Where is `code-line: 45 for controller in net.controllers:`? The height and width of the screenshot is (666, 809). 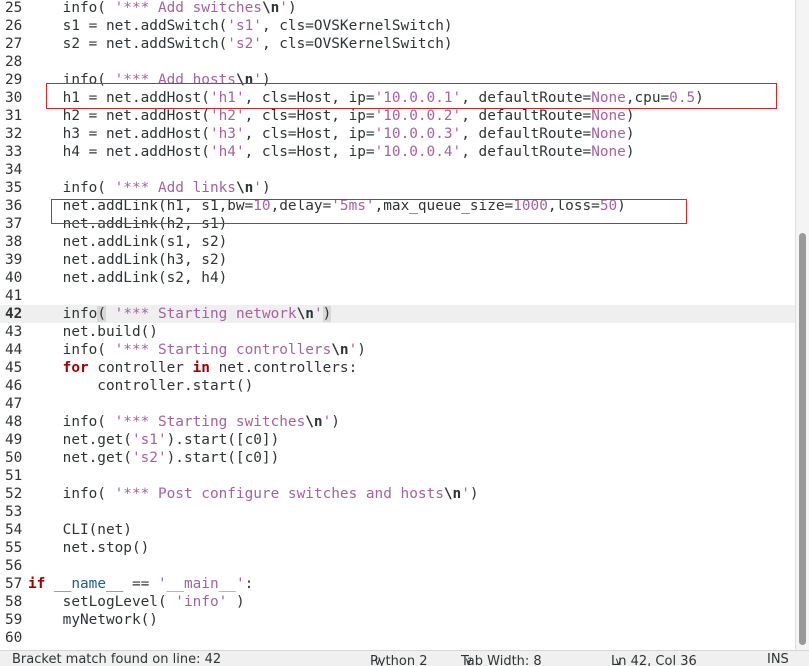
code-line: 45 for controller in net.controllers: is located at coordinates (397, 368).